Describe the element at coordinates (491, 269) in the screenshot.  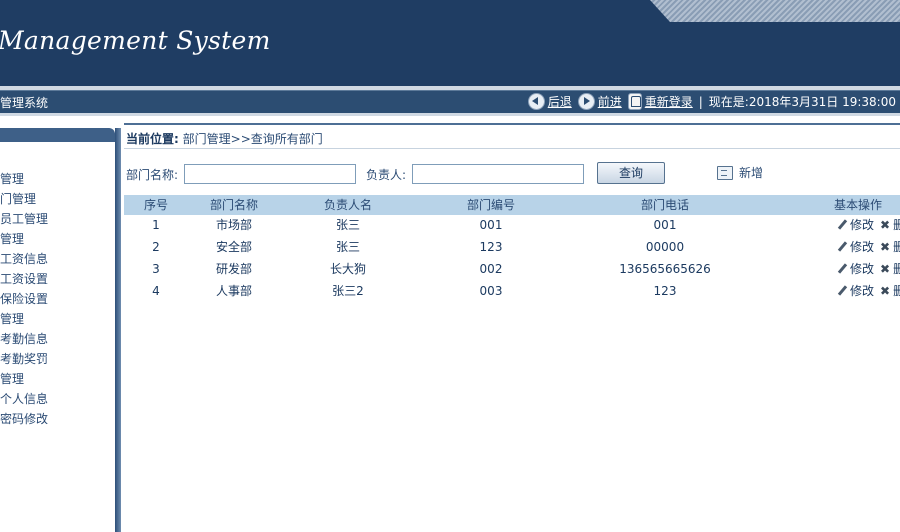
I see `cell-dept-code: 002` at that location.